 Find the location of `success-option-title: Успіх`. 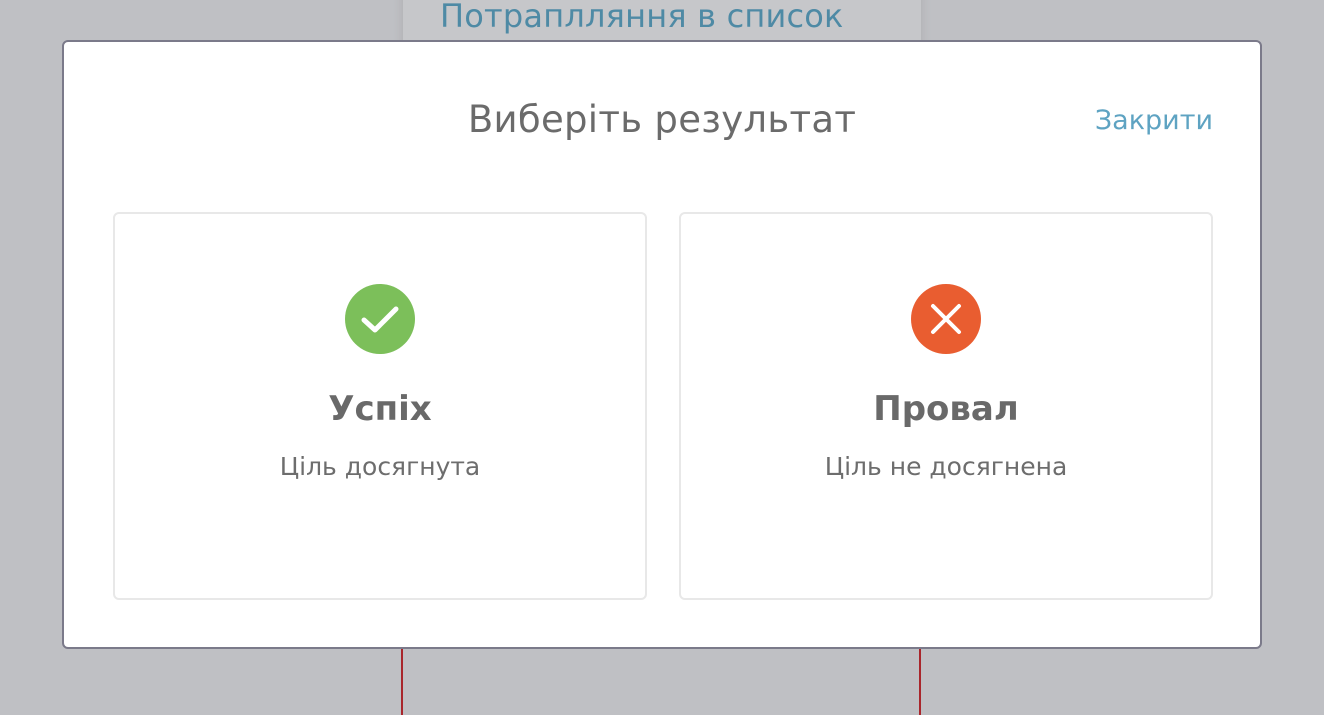

success-option-title: Успіх is located at coordinates (380, 409).